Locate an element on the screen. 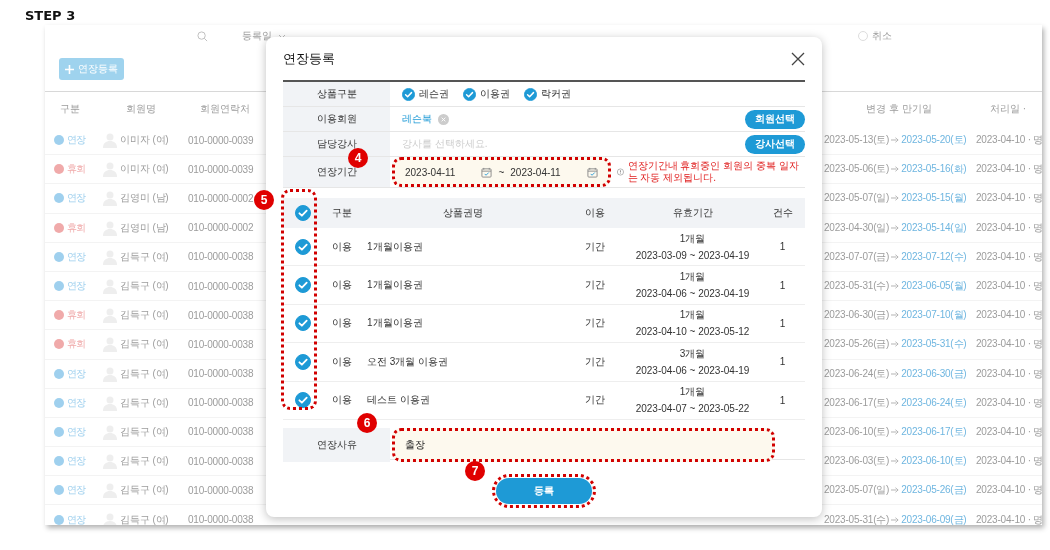 This screenshot has height=550, width=1050. expiry-before: 2023-06-10(토) is located at coordinates (857, 431).